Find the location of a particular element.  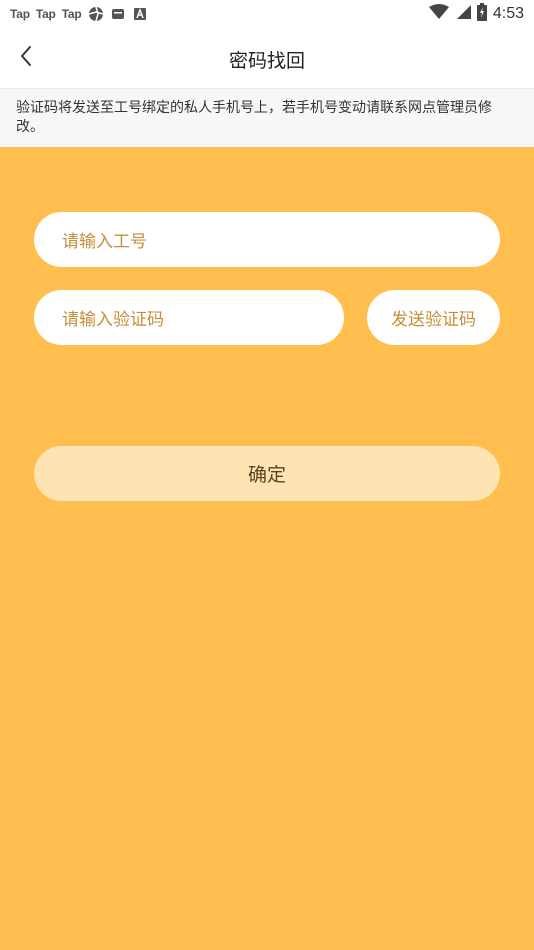

send-code-button: 发送验证码 is located at coordinates (433, 317).